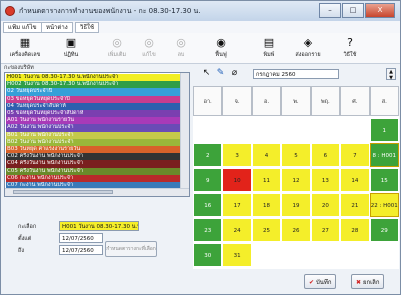 The image size is (401, 295). I want to click on calendar-day-cell: 29, so click(384, 230).